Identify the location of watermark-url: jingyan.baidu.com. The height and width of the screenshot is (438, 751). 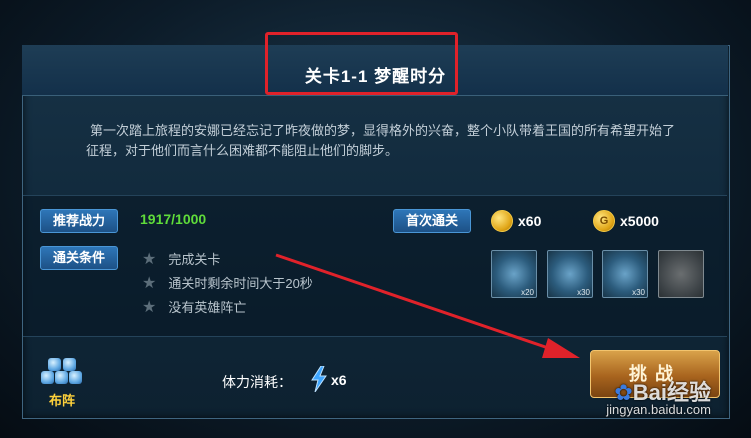
(658, 409).